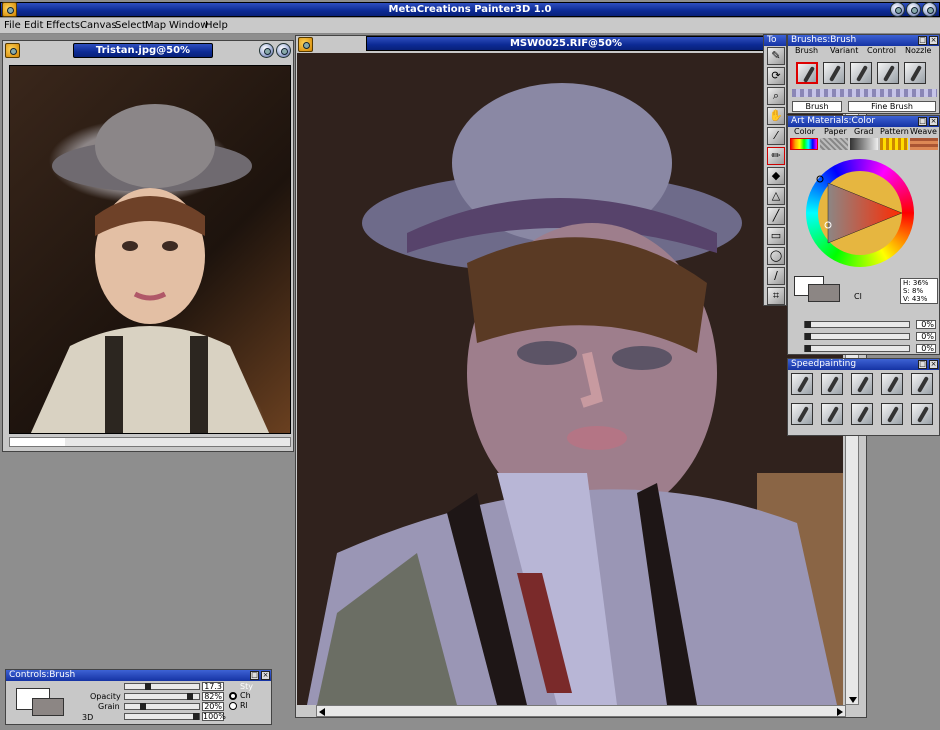 The height and width of the screenshot is (730, 940). What do you see at coordinates (776, 236) in the screenshot?
I see `rect-select-tool-icon: ▭` at bounding box center [776, 236].